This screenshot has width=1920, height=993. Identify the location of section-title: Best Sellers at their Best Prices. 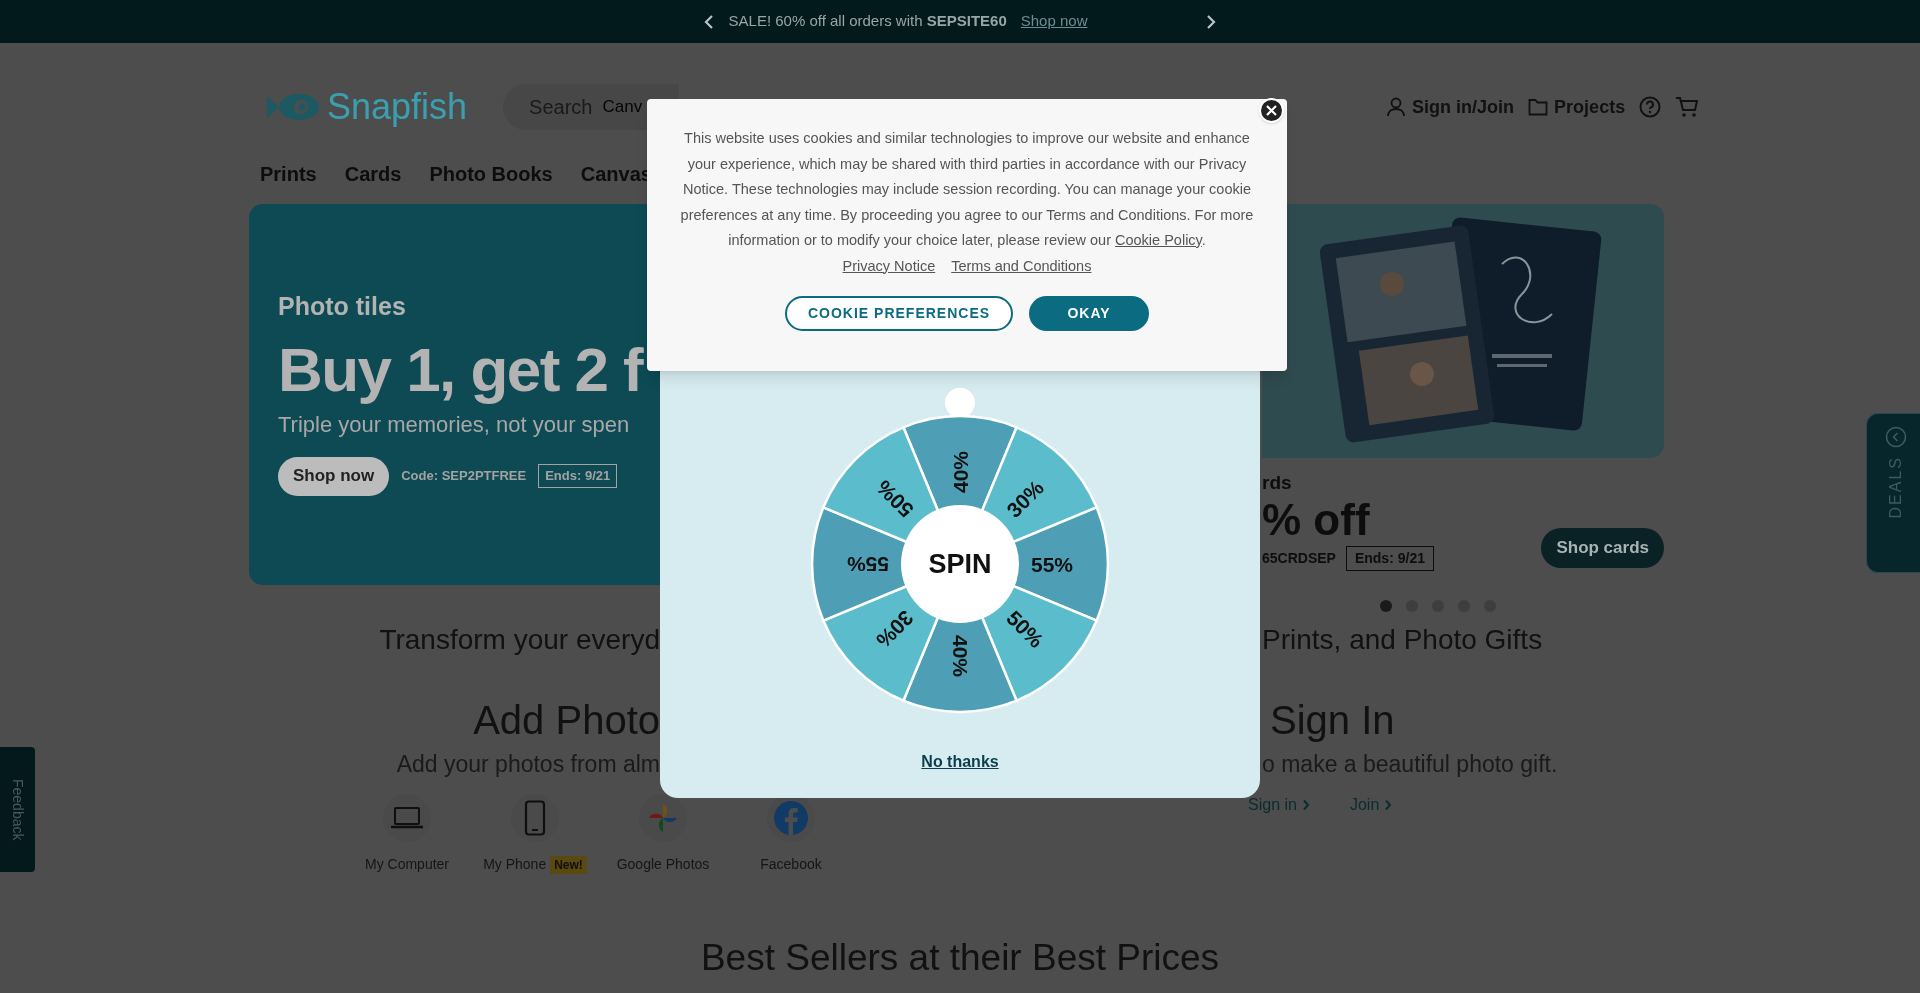
(960, 958).